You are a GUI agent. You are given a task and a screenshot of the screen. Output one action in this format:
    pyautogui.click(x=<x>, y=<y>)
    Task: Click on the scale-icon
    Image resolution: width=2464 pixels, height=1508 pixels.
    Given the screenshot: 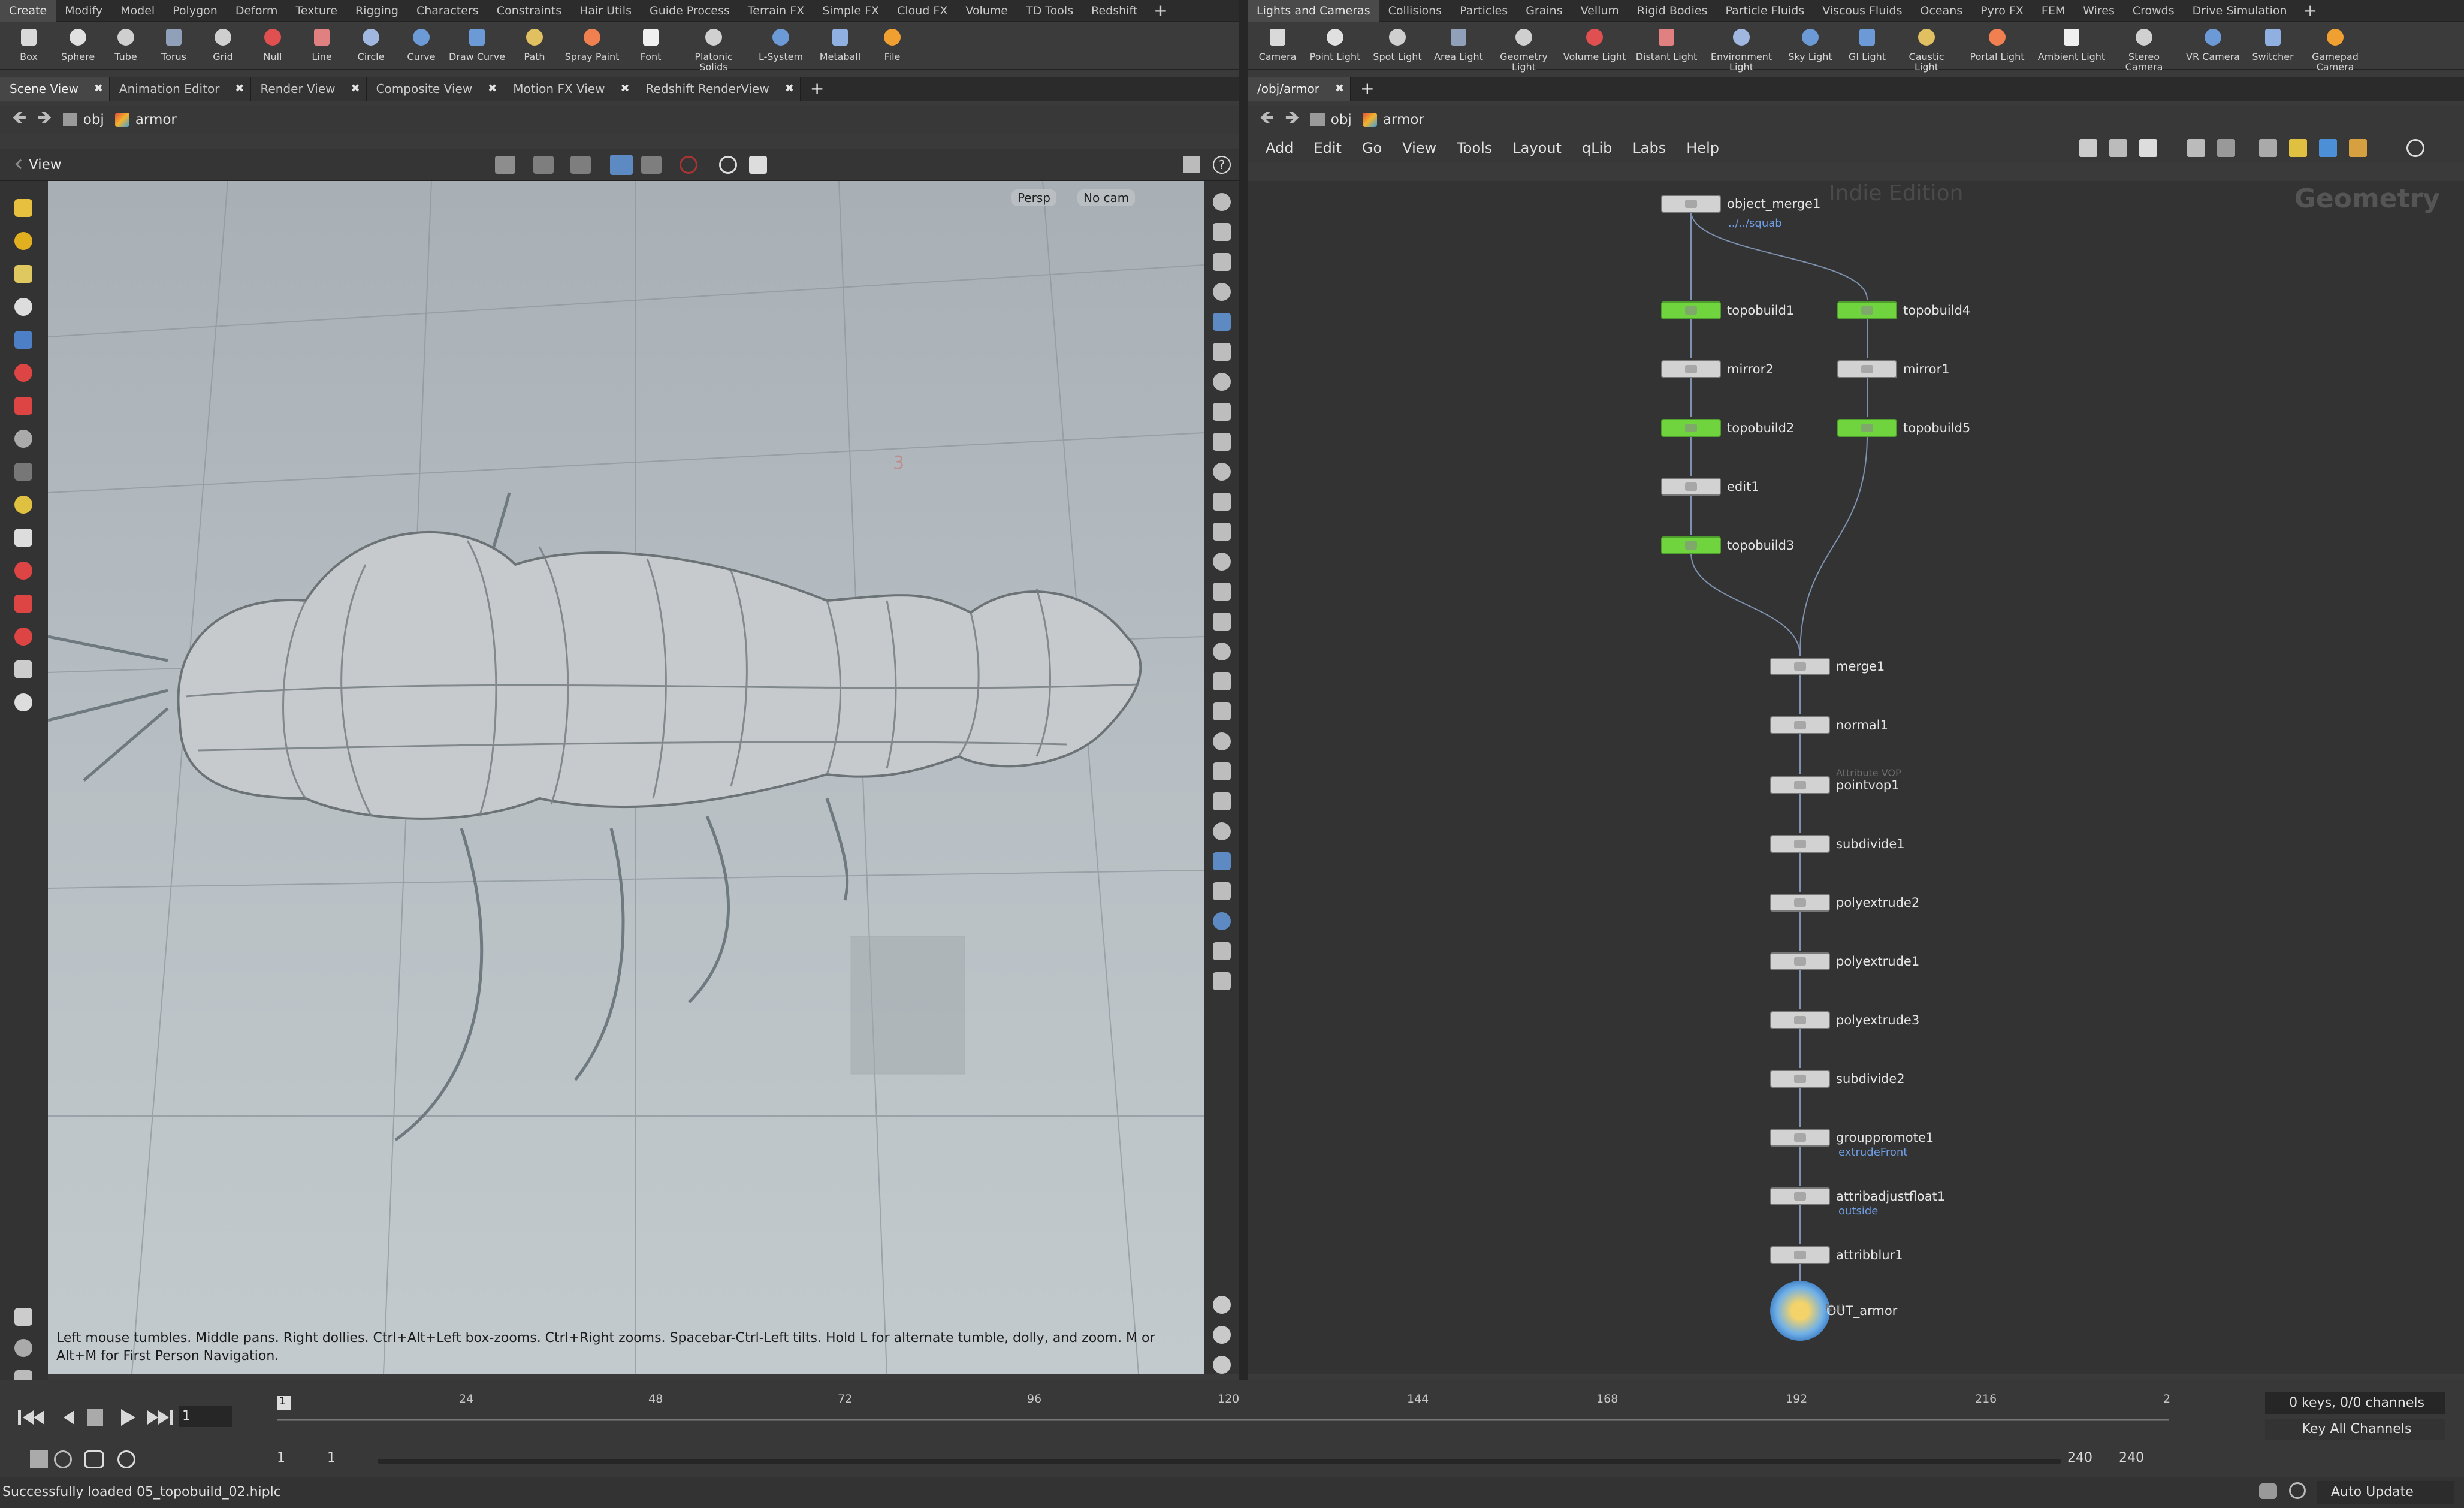 What is the action you would take?
    pyautogui.click(x=23, y=406)
    